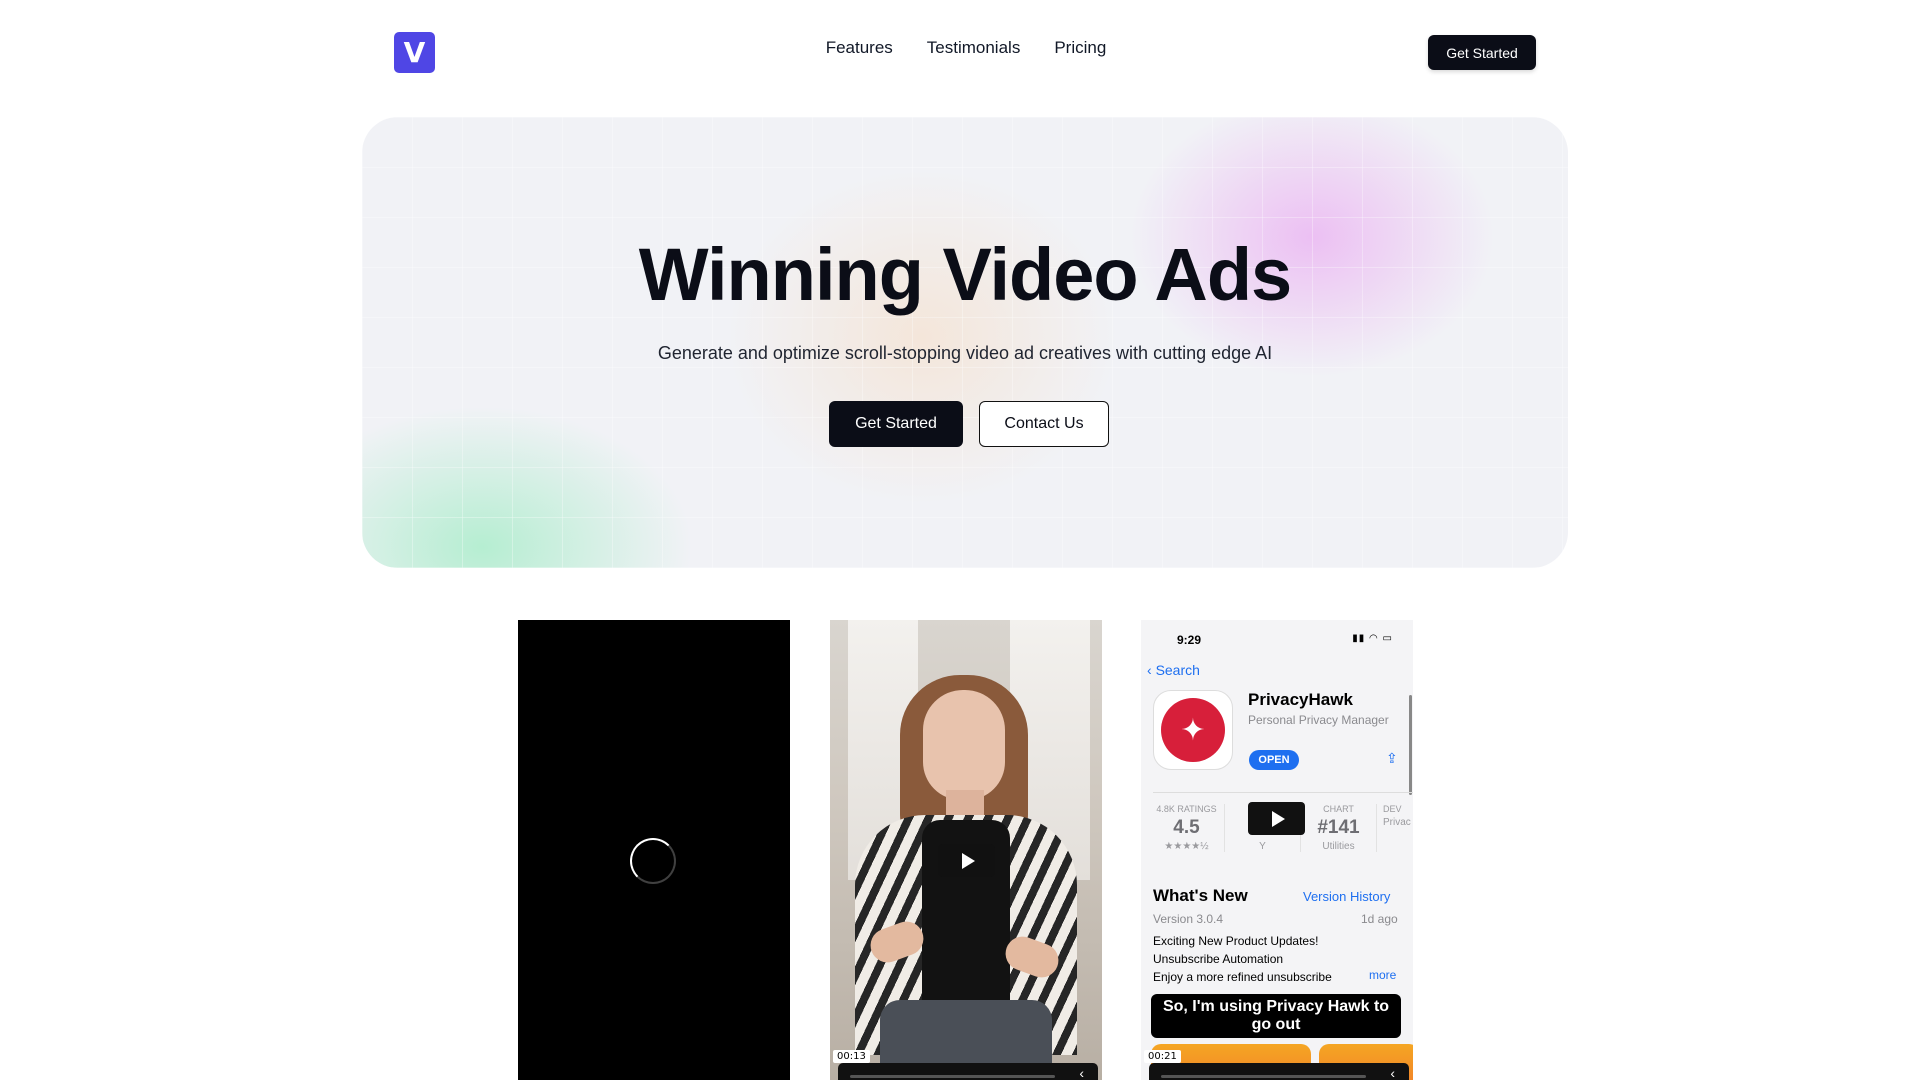  I want to click on more-link: more, so click(1383, 975).